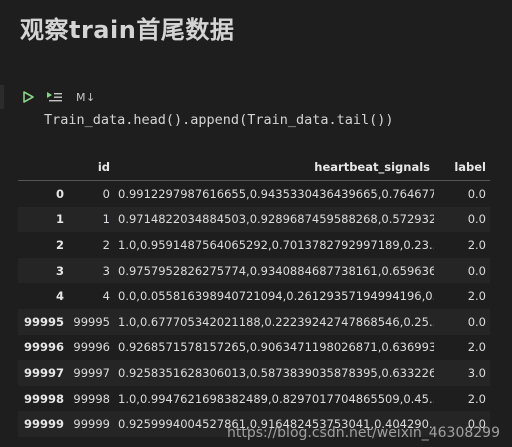 The height and width of the screenshot is (447, 512). Describe the element at coordinates (462, 167) in the screenshot. I see `column-header-label: label` at that location.